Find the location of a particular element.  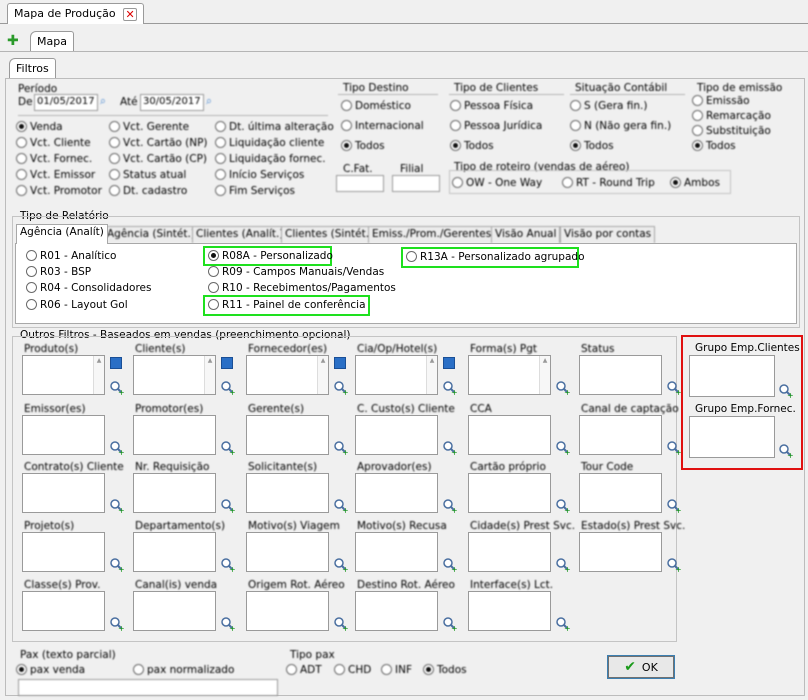

radio-vct-cliente: Vct. Cliente is located at coordinates (53, 143).